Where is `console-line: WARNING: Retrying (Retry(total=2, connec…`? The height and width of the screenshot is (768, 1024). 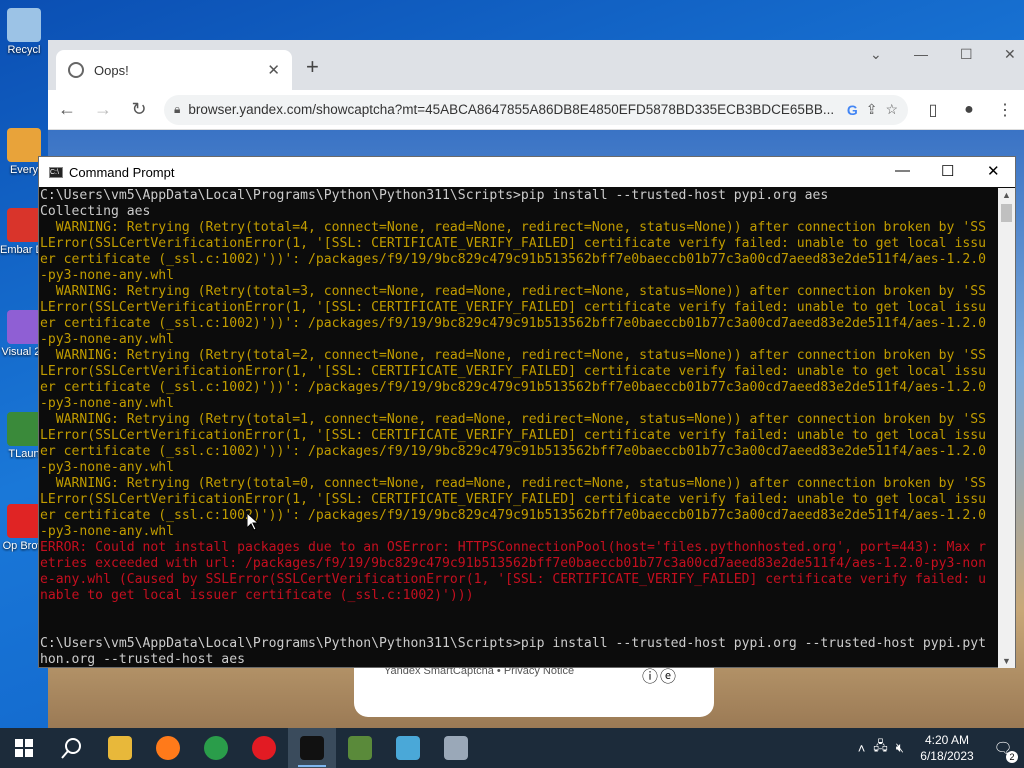 console-line: WARNING: Retrying (Retry(total=2, connec… is located at coordinates (513, 355).